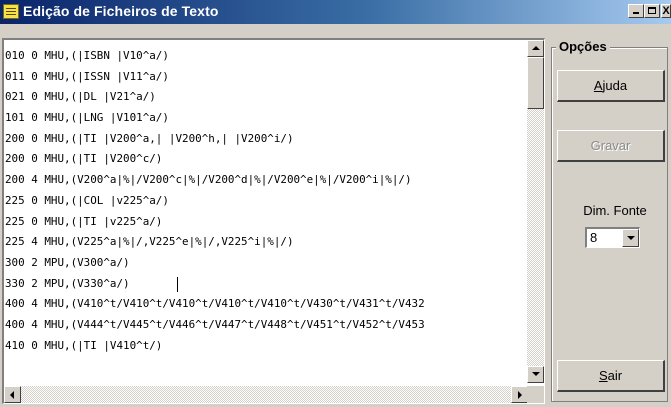  Describe the element at coordinates (583, 46) in the screenshot. I see `options-group-title: Opções` at that location.